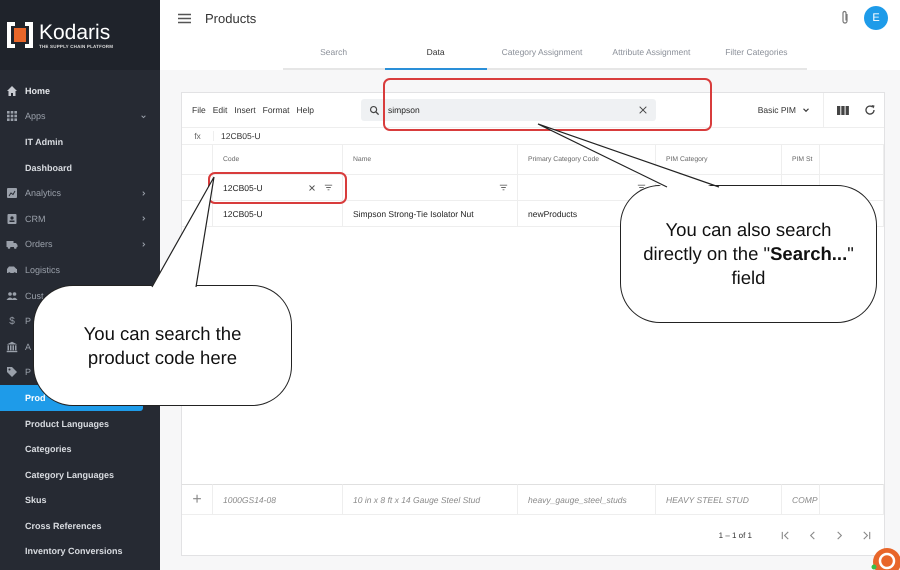 This screenshot has width=900, height=570. What do you see at coordinates (587, 499) in the screenshot?
I see `table-cell: heavy_gauge_steel_studs` at bounding box center [587, 499].